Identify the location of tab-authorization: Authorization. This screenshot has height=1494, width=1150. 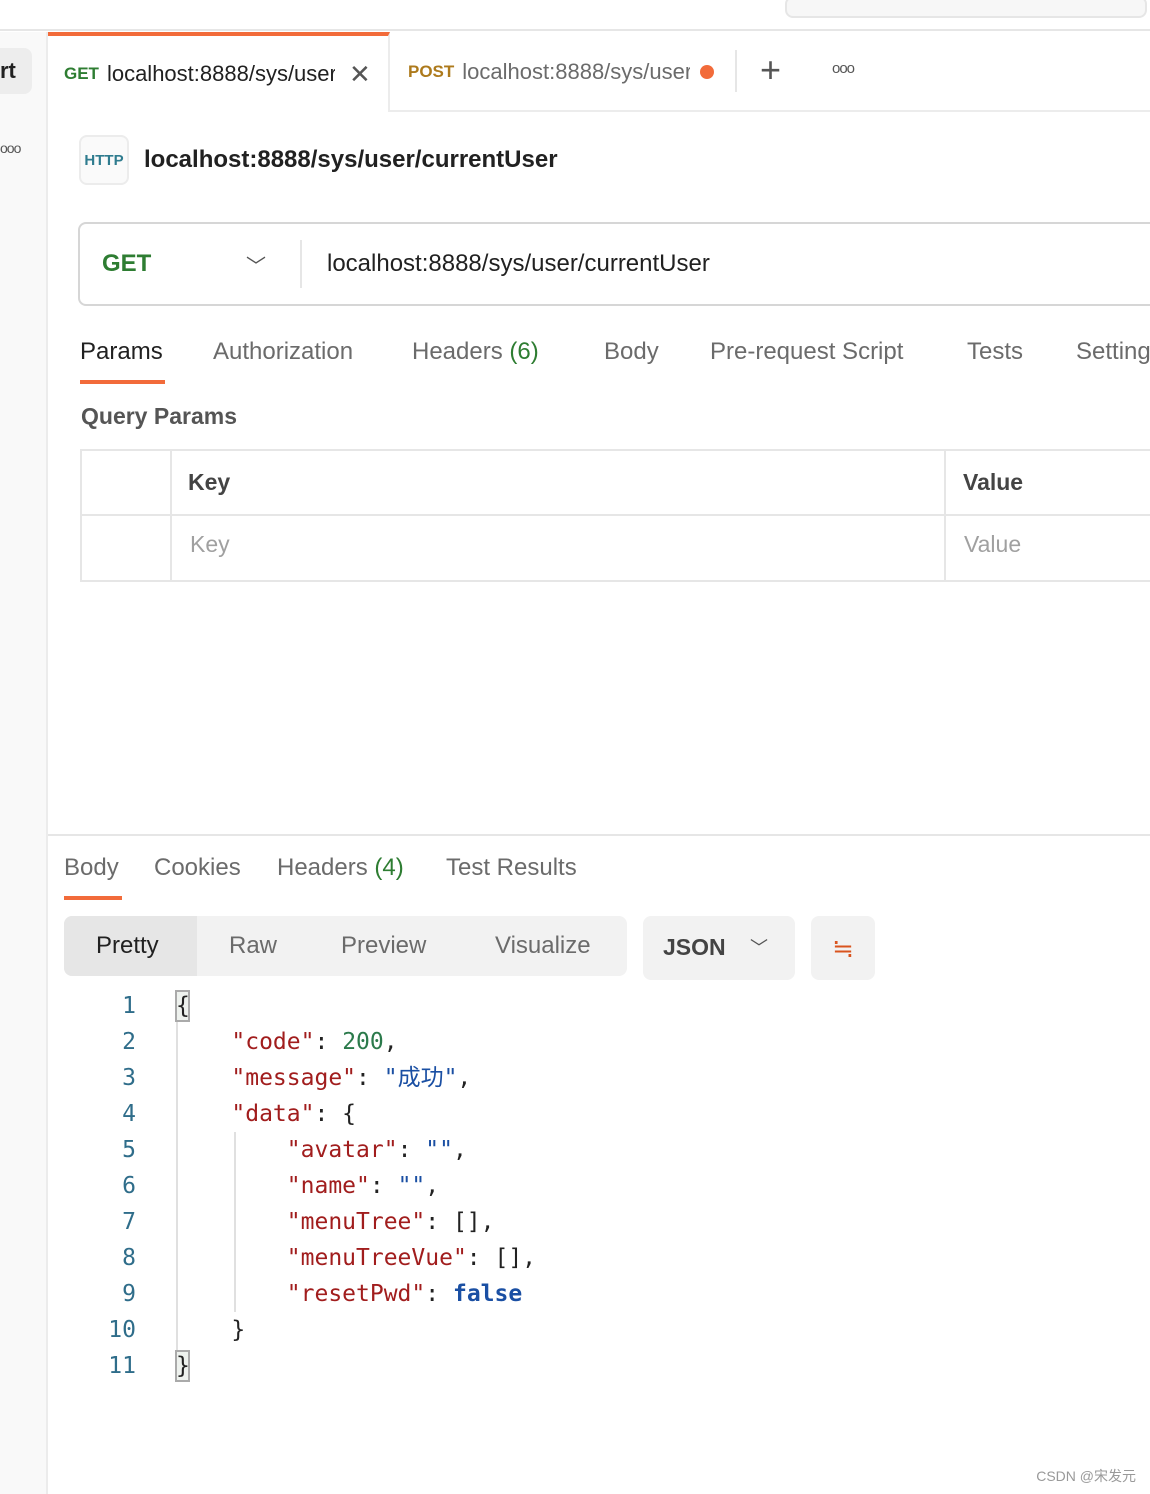
(283, 352).